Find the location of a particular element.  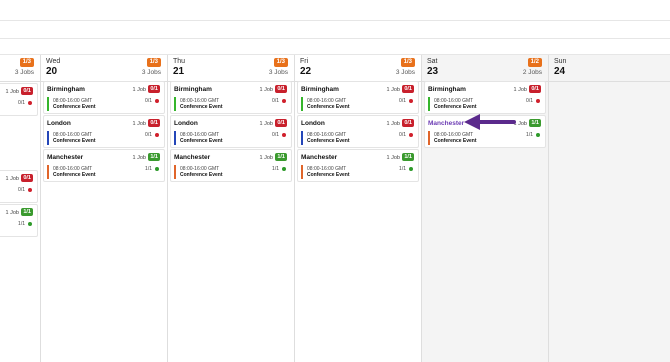

day-number: 20 is located at coordinates (52, 71).